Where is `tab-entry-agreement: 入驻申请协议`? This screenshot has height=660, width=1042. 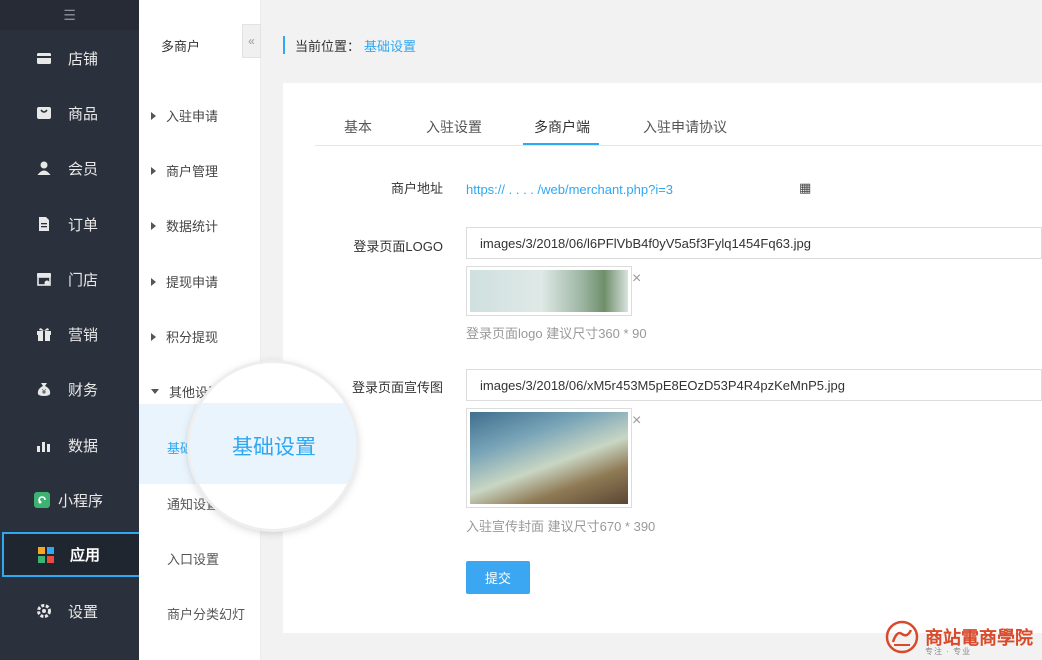 tab-entry-agreement: 入驻申请协议 is located at coordinates (685, 127).